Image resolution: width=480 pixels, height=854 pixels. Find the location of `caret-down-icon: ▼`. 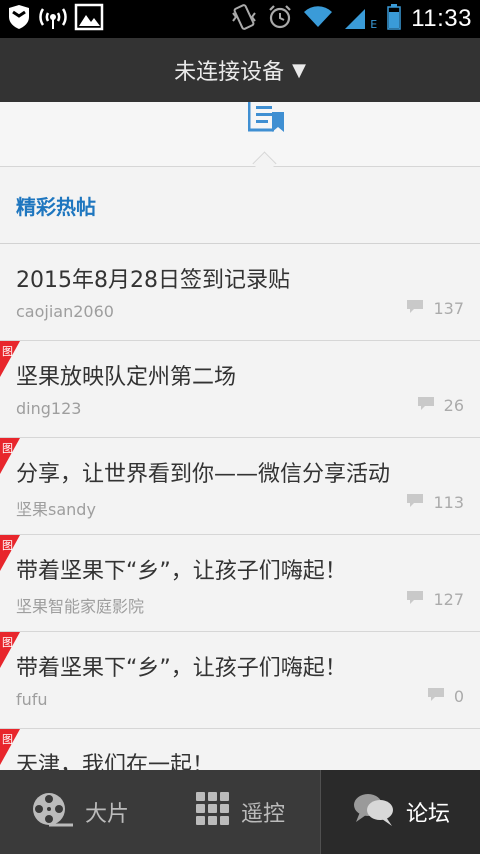

caret-down-icon: ▼ is located at coordinates (299, 70).